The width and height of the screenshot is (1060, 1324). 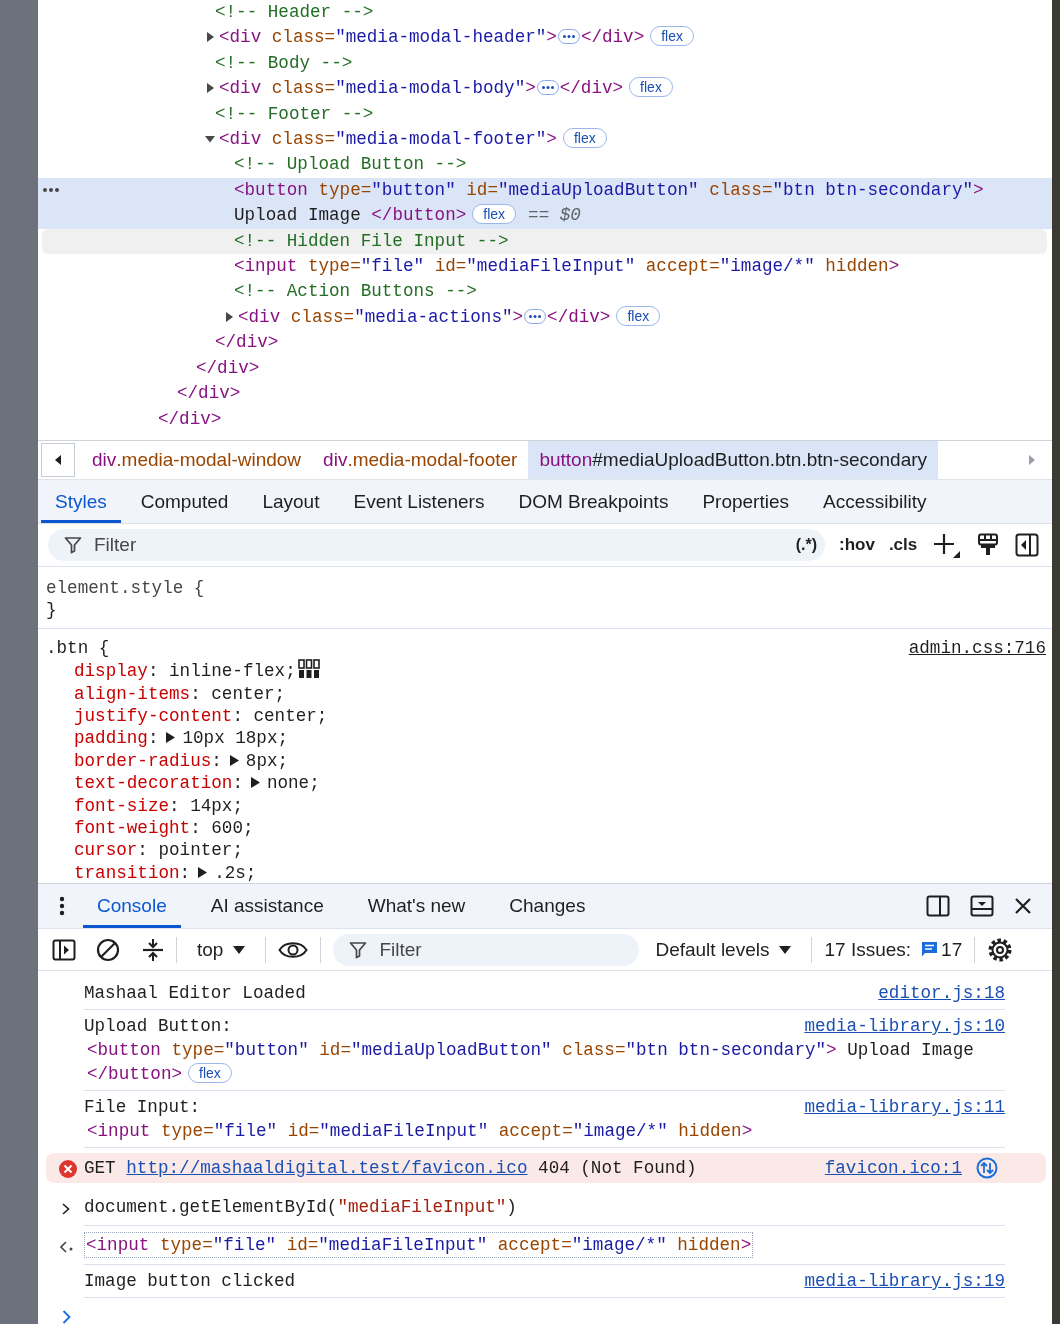 What do you see at coordinates (567, 266) in the screenshot?
I see `dom-node-code: <input type="file" id="mediaFileInput" accept="image/*" hidden>` at bounding box center [567, 266].